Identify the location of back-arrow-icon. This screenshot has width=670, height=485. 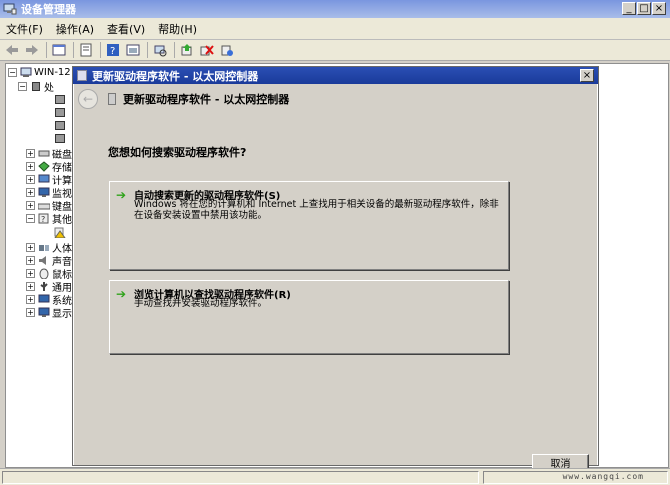
(12, 50).